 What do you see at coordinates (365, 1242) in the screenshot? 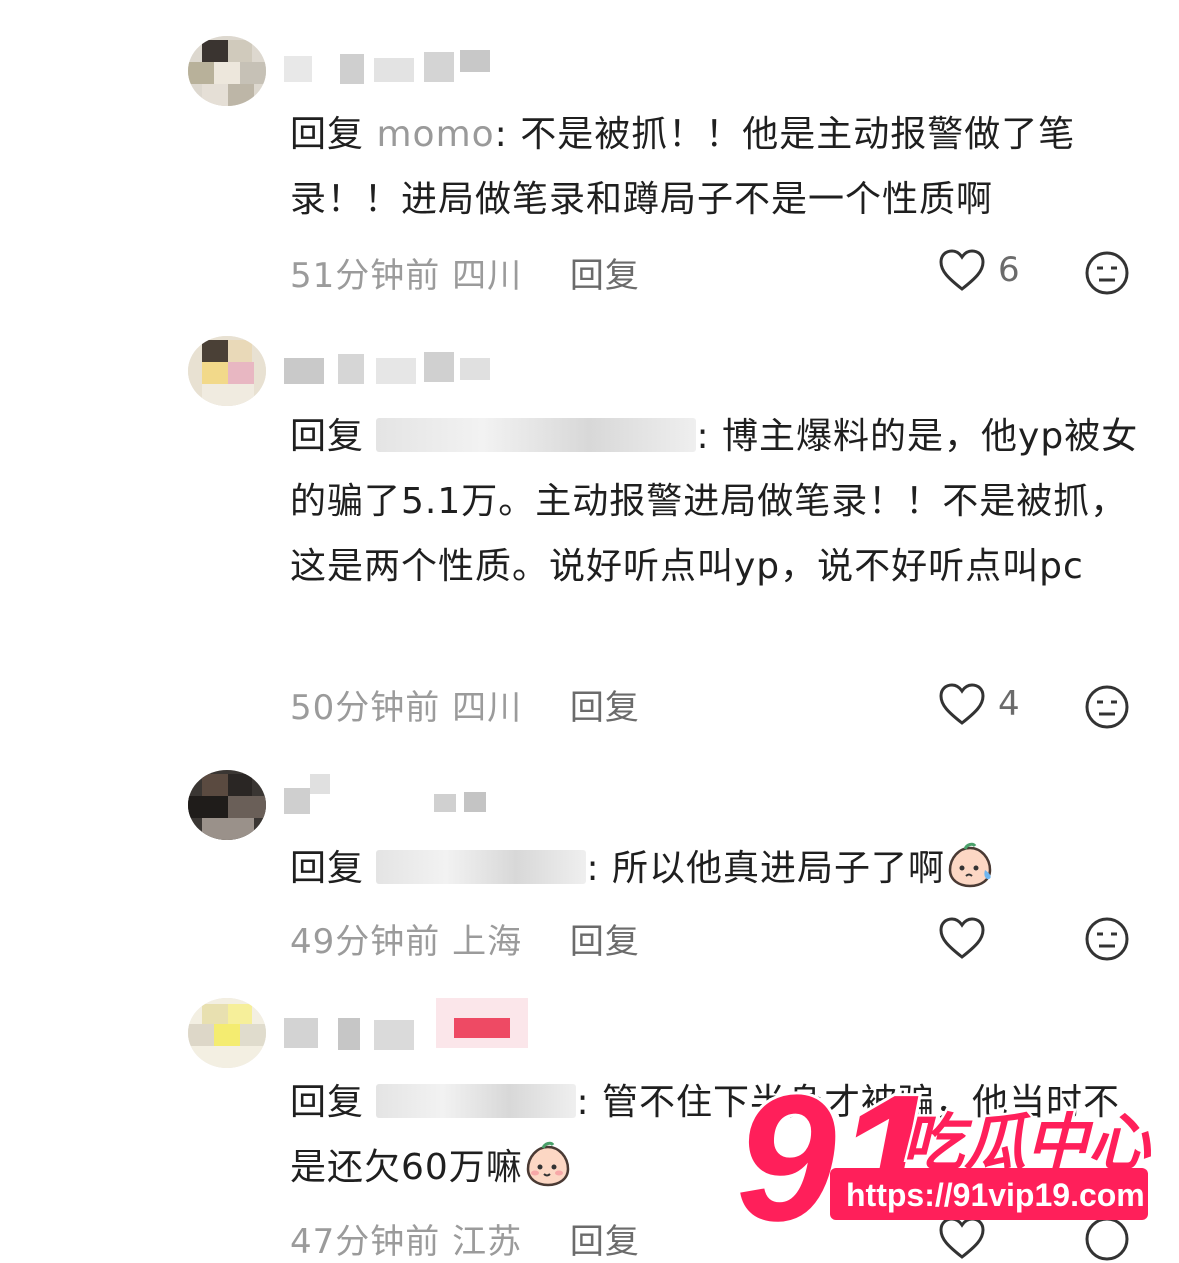
I see `comment-time: 47分钟前` at bounding box center [365, 1242].